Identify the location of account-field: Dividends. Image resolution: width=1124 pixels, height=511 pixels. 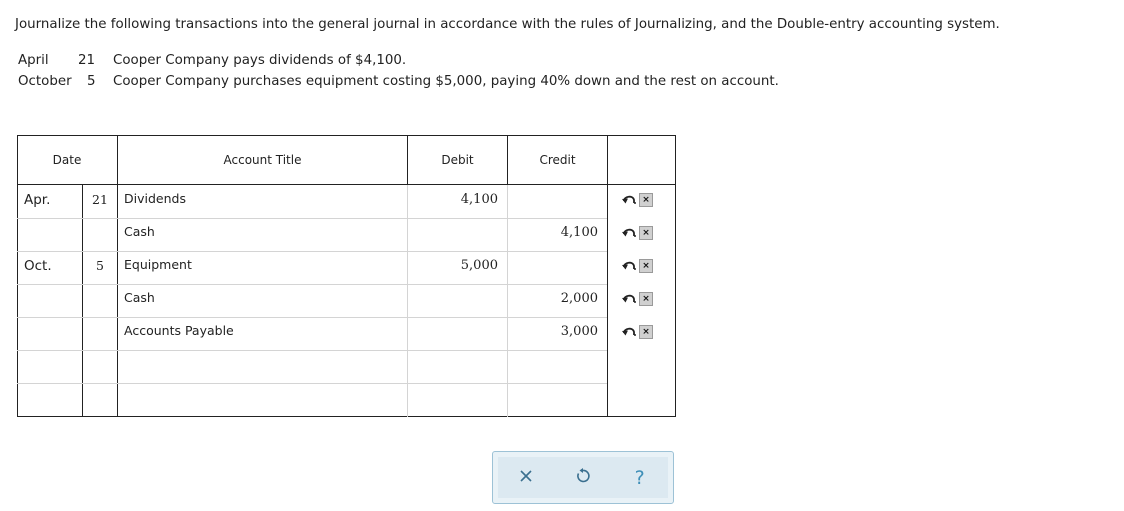
(262, 201).